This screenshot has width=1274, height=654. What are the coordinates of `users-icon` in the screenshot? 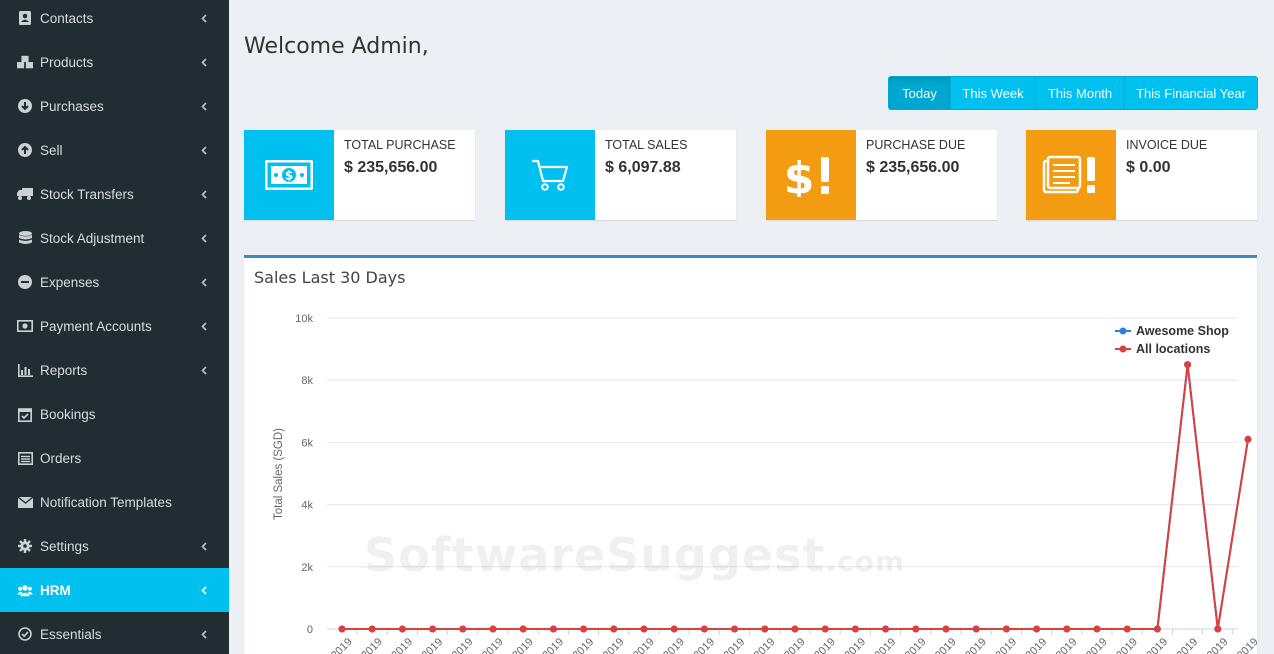 It's located at (25, 590).